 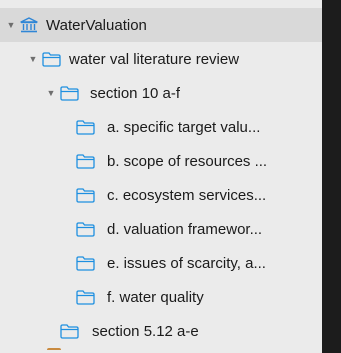 I want to click on tree-row-collection: ▼ water val literature review, so click(x=161, y=59).